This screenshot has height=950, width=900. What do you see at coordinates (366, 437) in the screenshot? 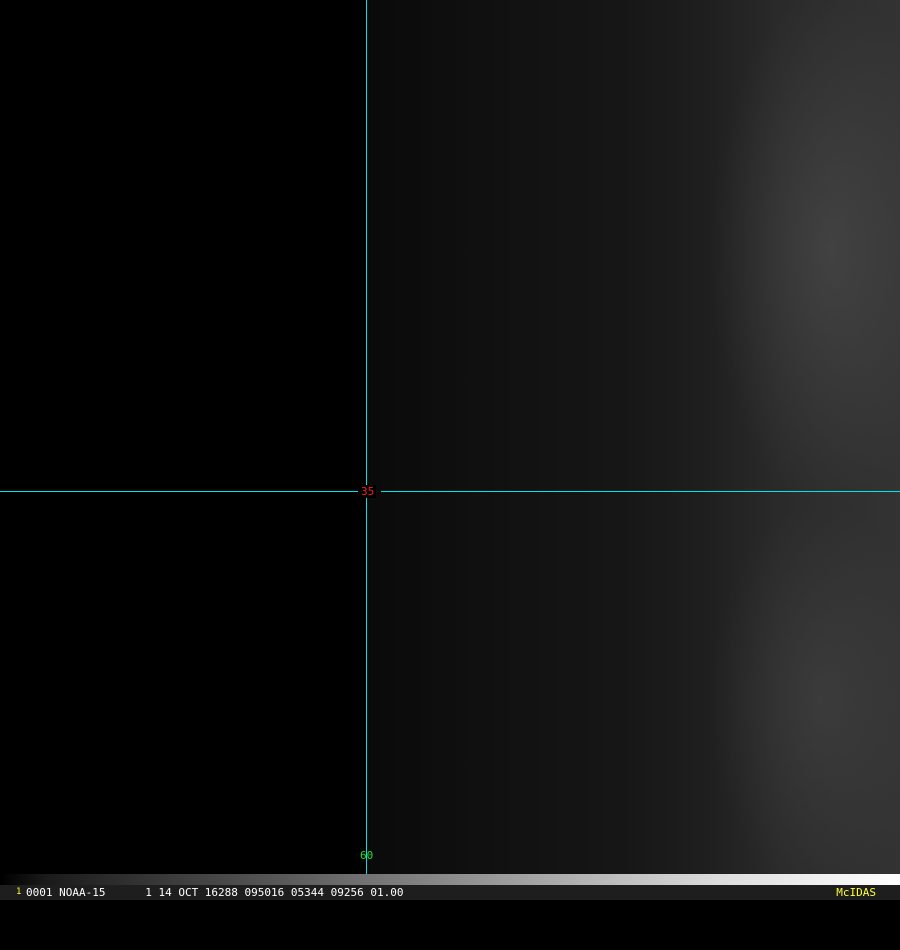
I see `longitude-grid-line` at bounding box center [366, 437].